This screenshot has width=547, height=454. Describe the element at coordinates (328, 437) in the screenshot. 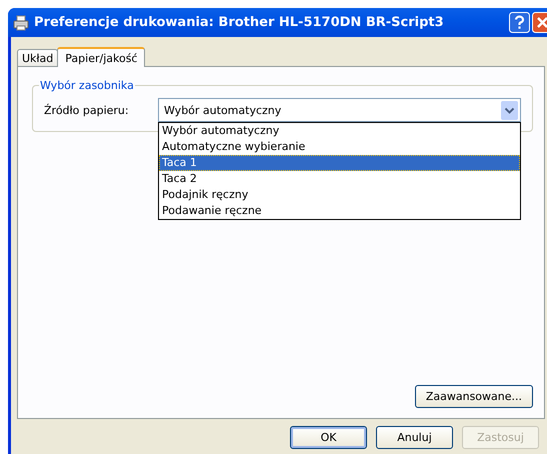

I see `dialog-button: OK` at that location.